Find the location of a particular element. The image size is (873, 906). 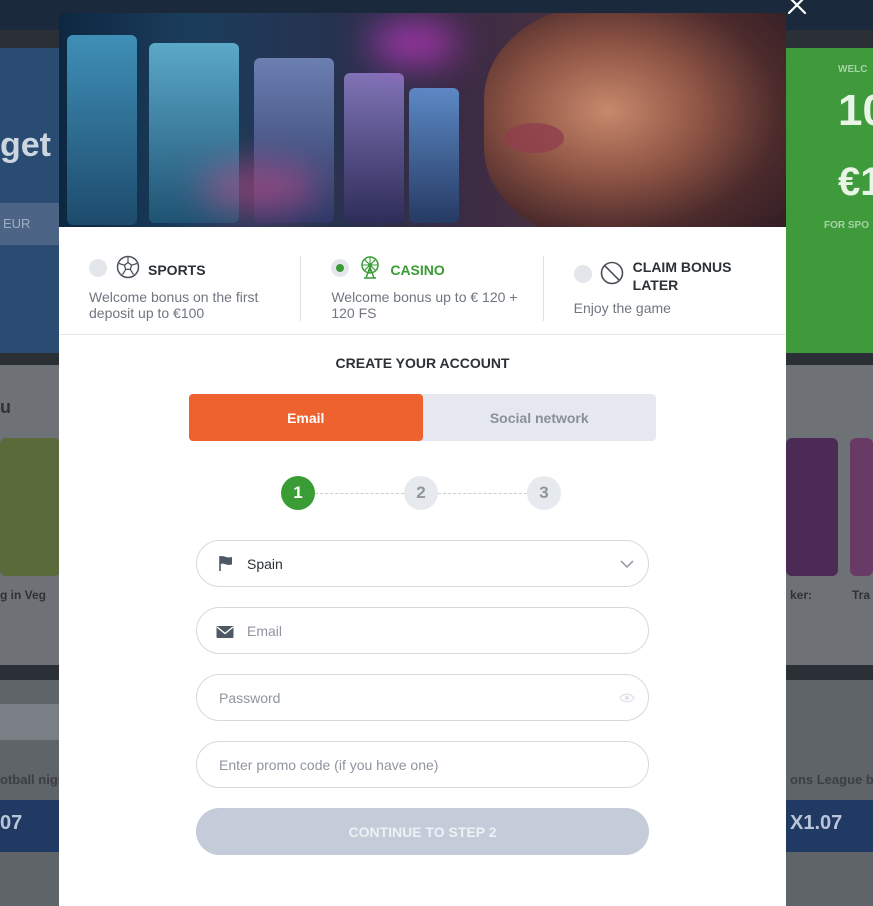

bonus-option-later: CLAIM BONUS LATER Enjoy the game is located at coordinates (665, 280).